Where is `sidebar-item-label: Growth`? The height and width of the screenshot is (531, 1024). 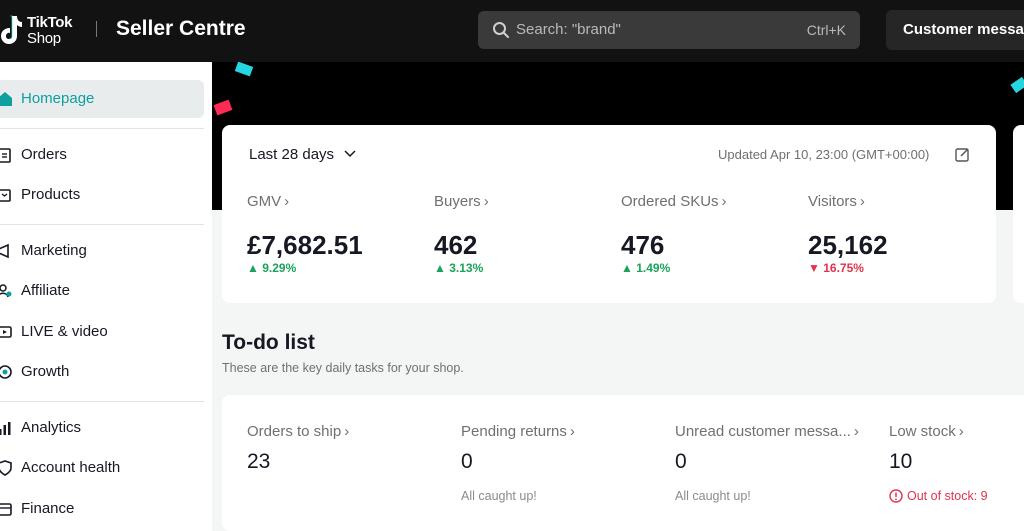 sidebar-item-label: Growth is located at coordinates (45, 371).